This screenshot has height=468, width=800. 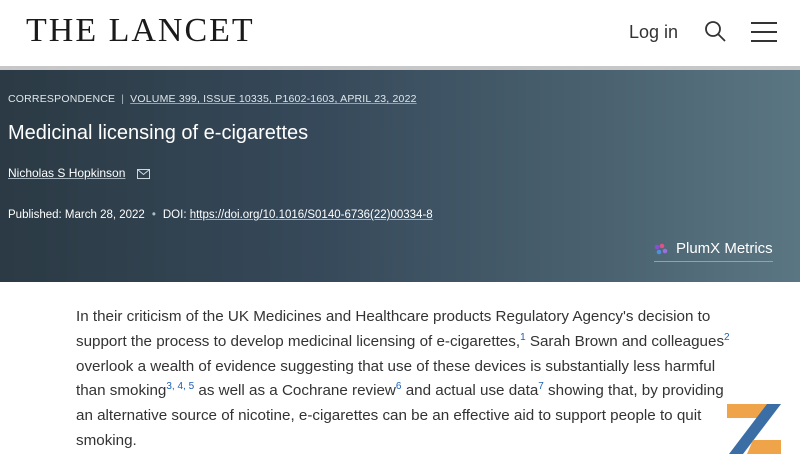 What do you see at coordinates (661, 249) in the screenshot?
I see `plumx-icon` at bounding box center [661, 249].